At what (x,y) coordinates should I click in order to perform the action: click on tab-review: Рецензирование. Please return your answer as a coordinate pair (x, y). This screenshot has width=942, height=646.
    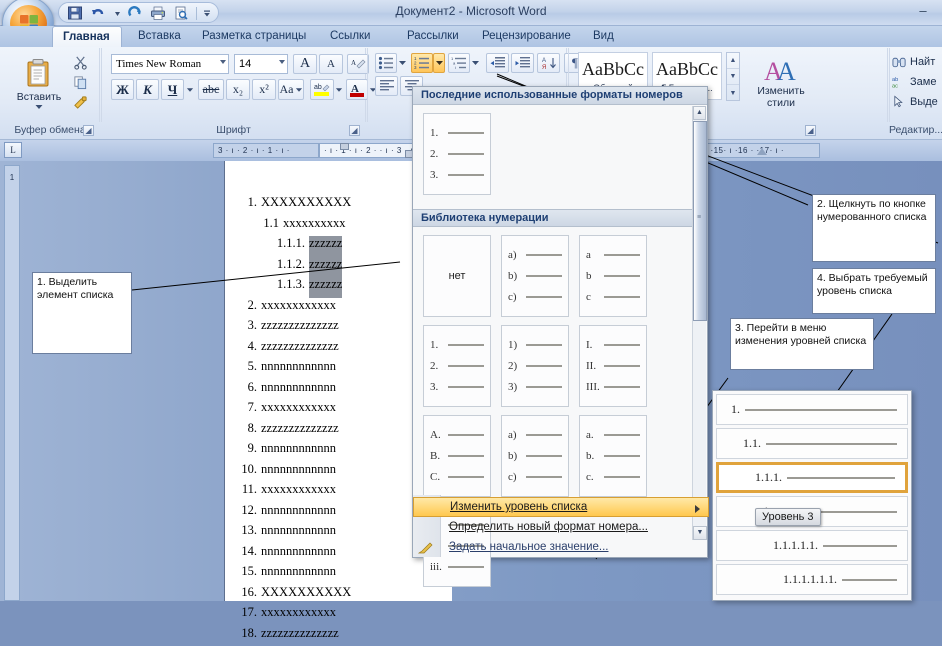
    Looking at the image, I should click on (526, 36).